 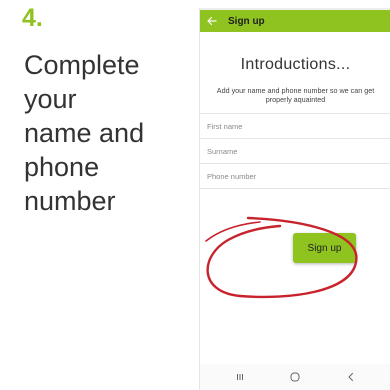 I want to click on instruction-line: Complete, so click(x=82, y=65).